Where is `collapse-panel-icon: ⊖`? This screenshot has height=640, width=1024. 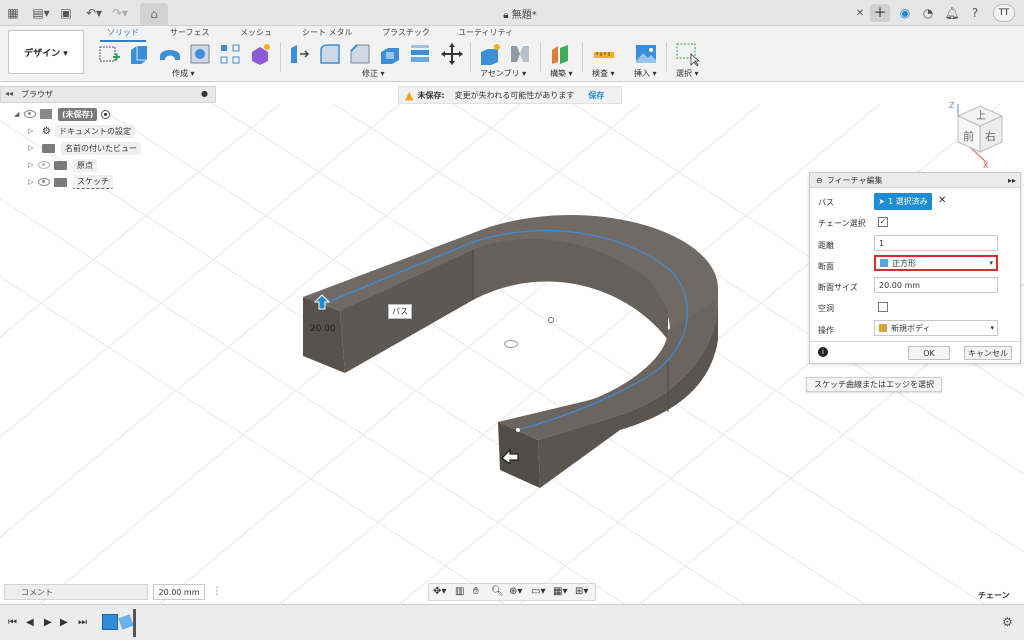 collapse-panel-icon: ⊖ is located at coordinates (819, 180).